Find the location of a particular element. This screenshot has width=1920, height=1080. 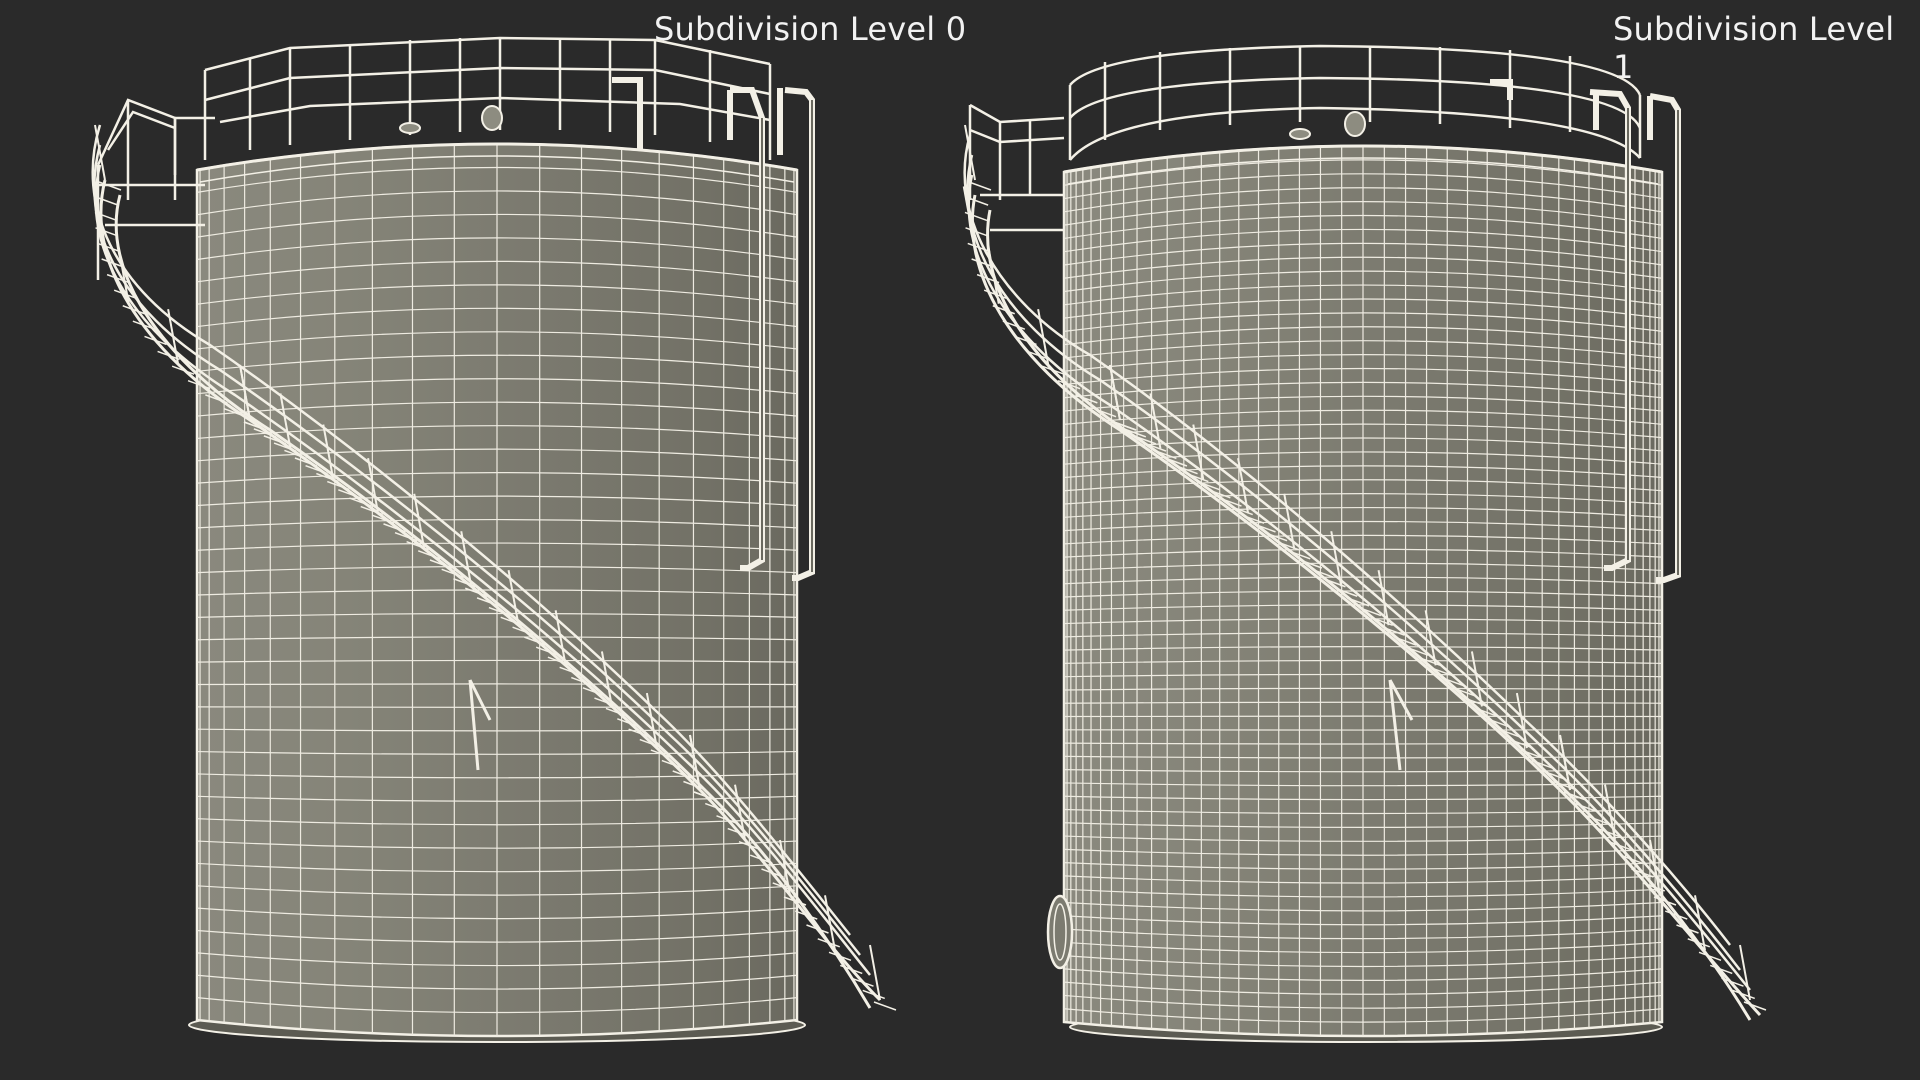

landing-railing is located at coordinates (1016, 167).